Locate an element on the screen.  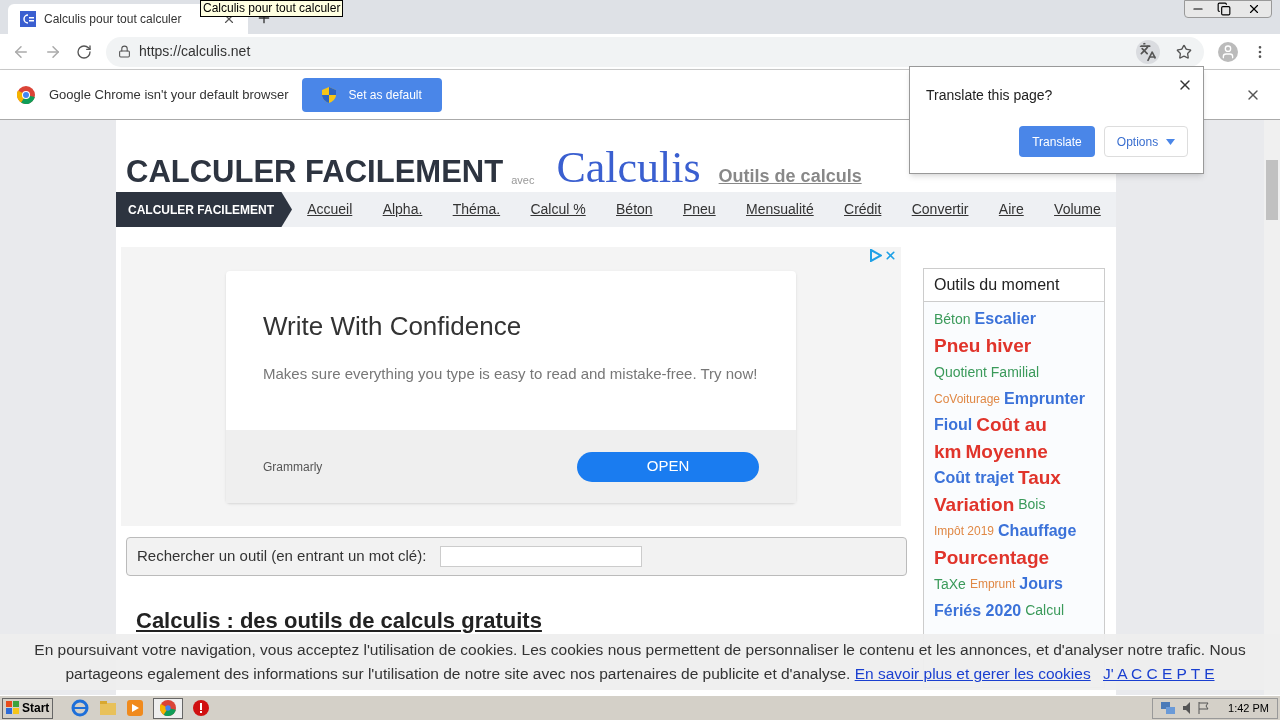
nav-label: CALCULER FACILEMENT is located at coordinates (204, 209).